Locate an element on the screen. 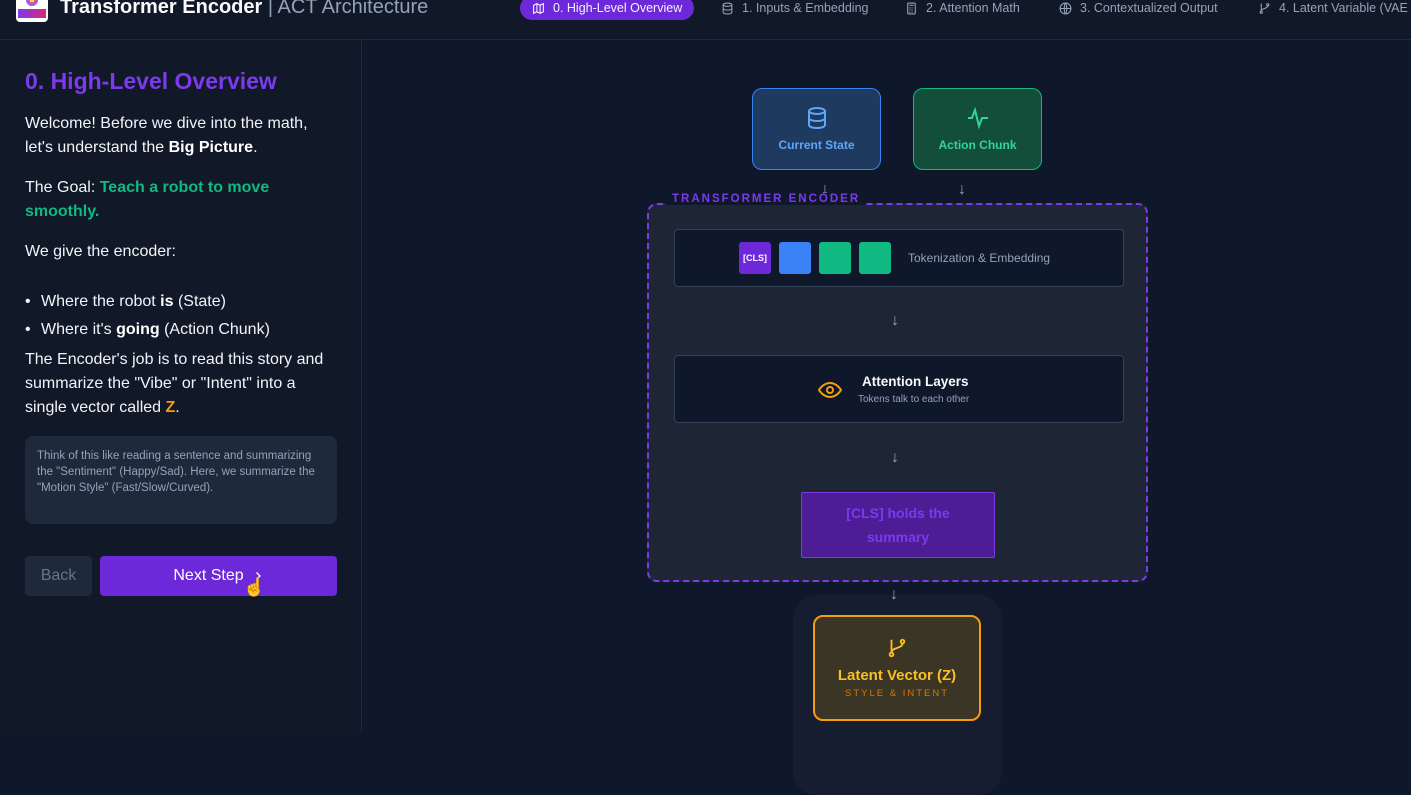  map-icon is located at coordinates (538, 8).